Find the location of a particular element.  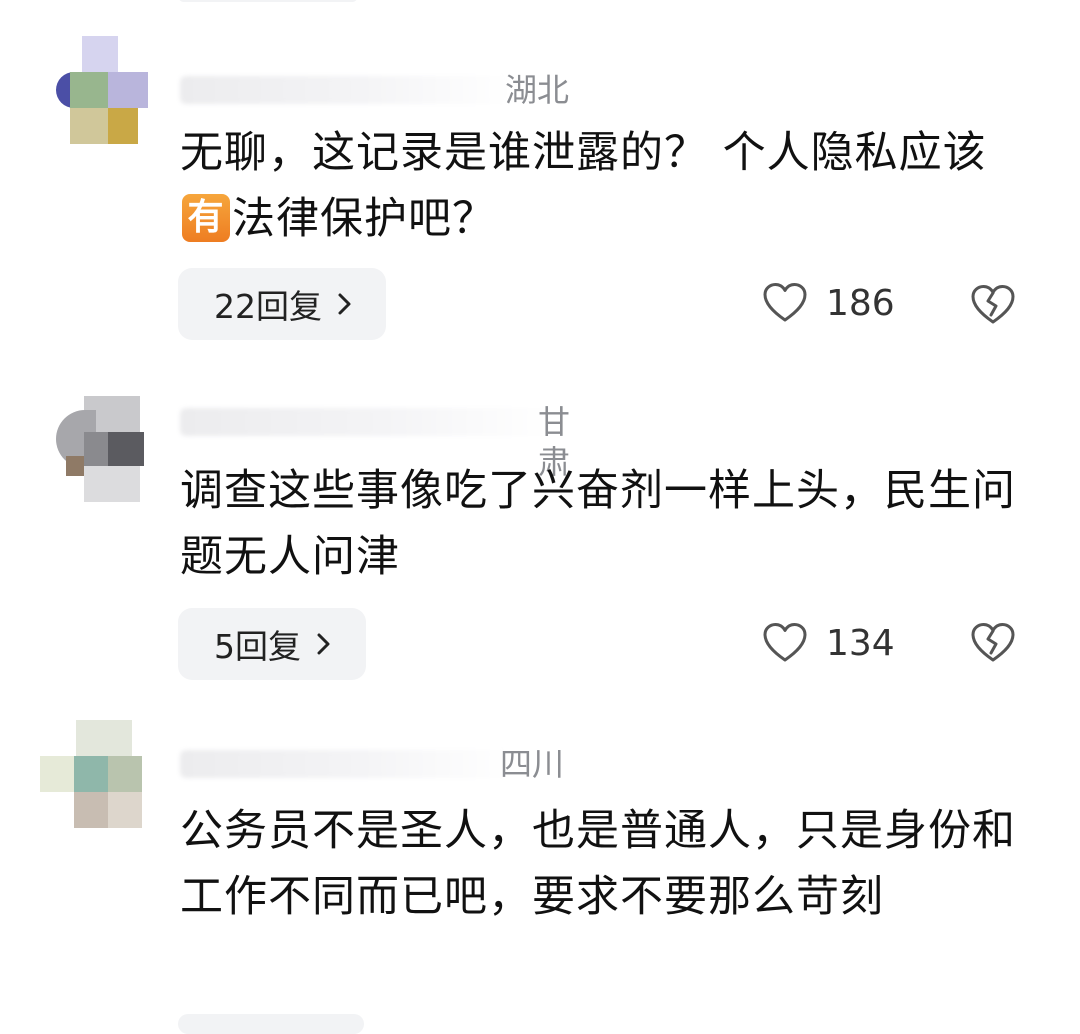

like-button: 186 is located at coordinates (828, 303).